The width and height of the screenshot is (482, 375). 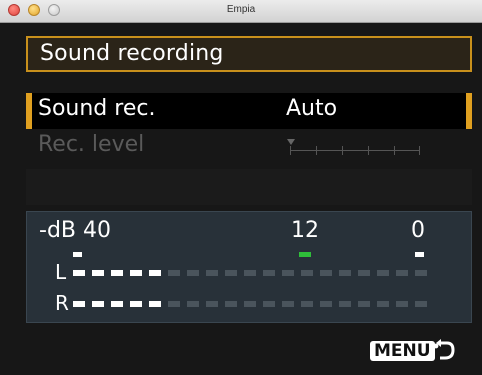 I want to click on window-title: Empia, so click(x=241, y=9).